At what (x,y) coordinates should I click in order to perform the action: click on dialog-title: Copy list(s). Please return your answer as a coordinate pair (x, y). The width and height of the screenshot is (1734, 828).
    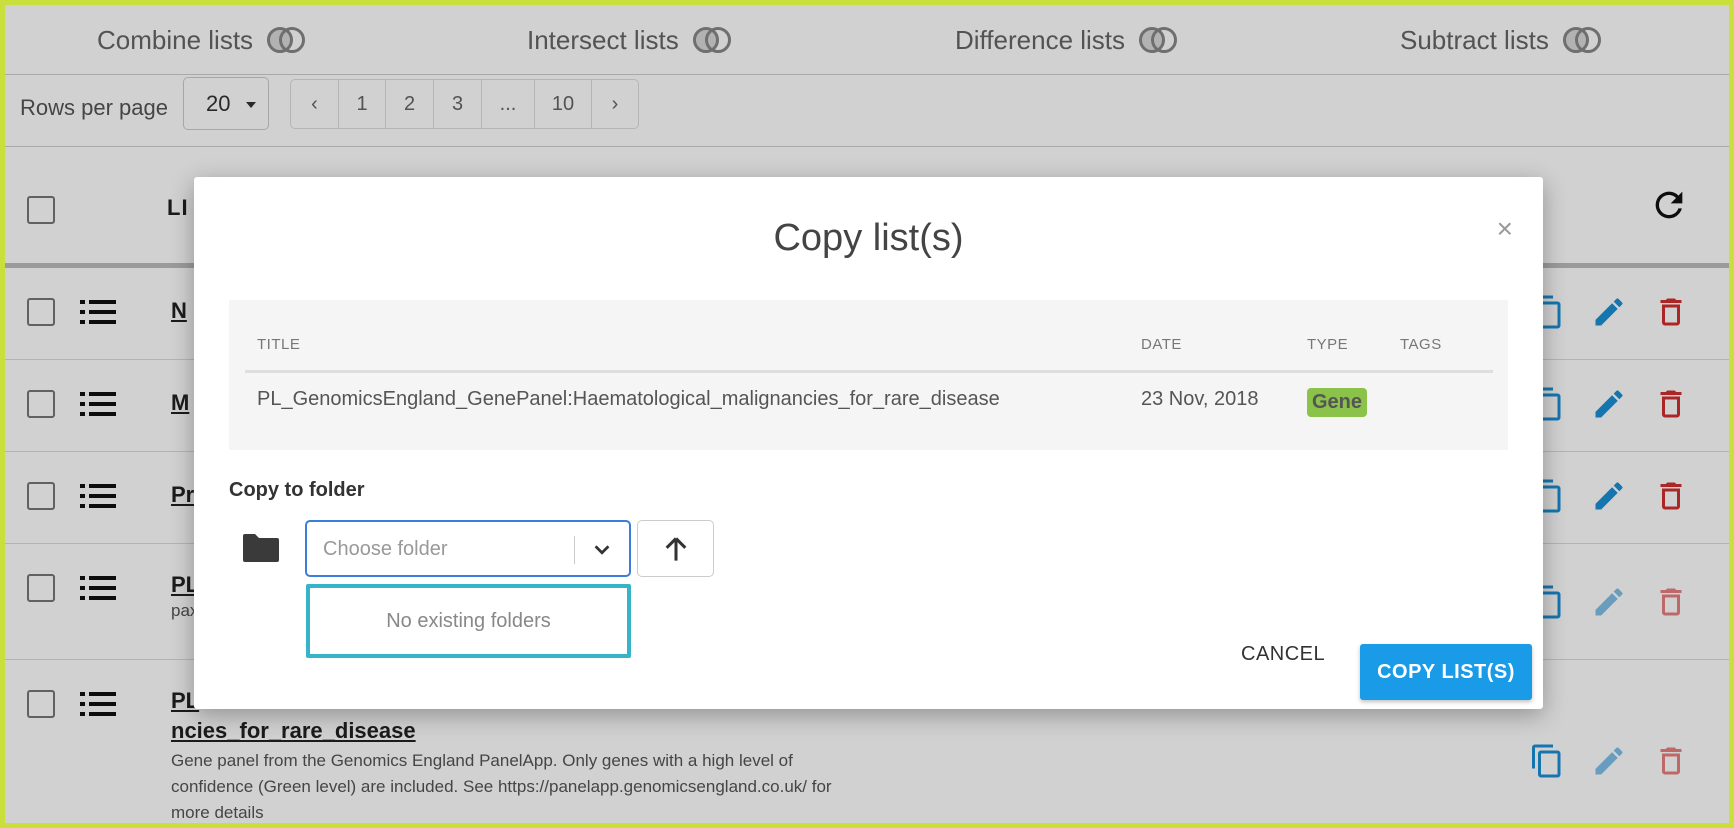
    Looking at the image, I should click on (868, 238).